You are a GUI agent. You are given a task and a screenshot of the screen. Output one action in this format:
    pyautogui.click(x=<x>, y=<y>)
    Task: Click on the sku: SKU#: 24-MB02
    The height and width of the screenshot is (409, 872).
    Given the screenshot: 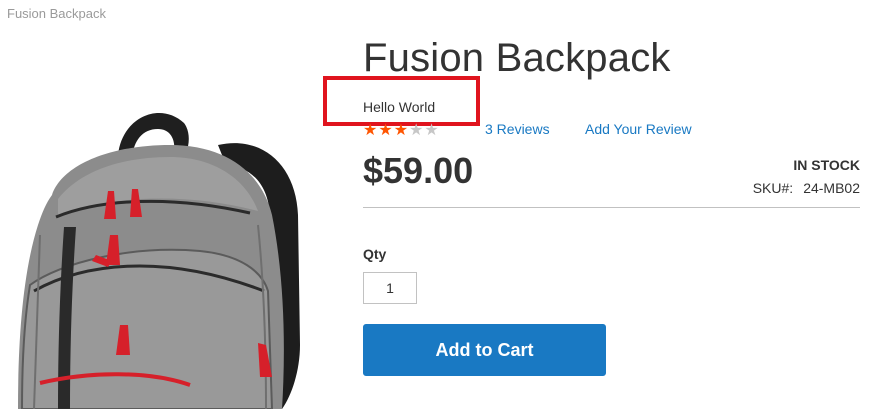 What is the action you would take?
    pyautogui.click(x=806, y=188)
    